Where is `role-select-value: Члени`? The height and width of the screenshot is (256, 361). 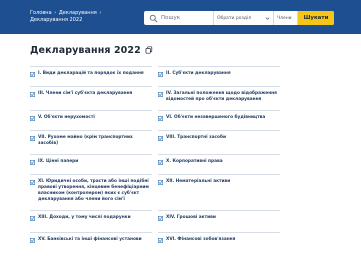
role-select-value: Члени is located at coordinates (284, 18).